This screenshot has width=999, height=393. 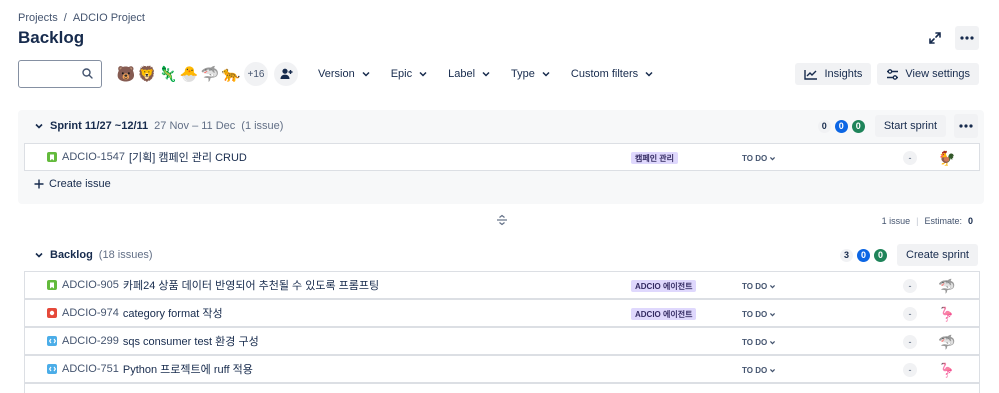 What do you see at coordinates (188, 369) in the screenshot?
I see `issue-summary: Python 프로젝트에 ruff 적용` at bounding box center [188, 369].